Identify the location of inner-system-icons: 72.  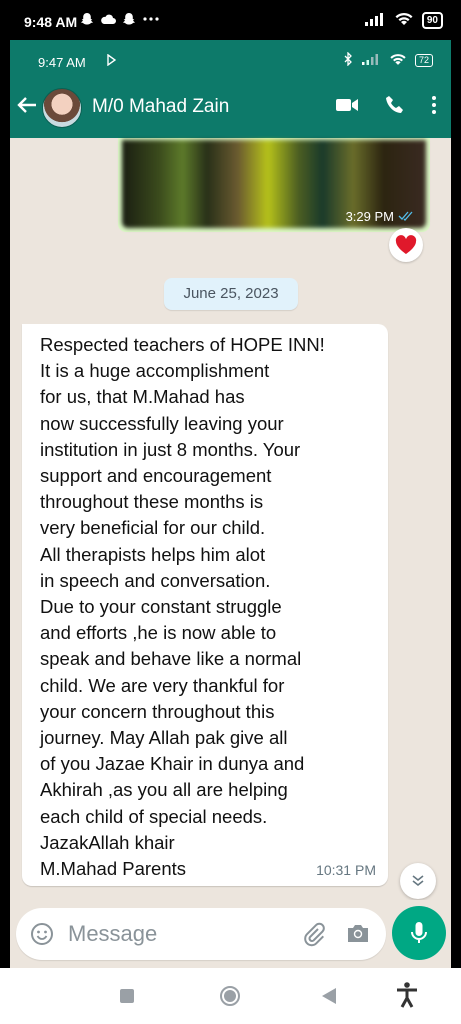
(388, 60).